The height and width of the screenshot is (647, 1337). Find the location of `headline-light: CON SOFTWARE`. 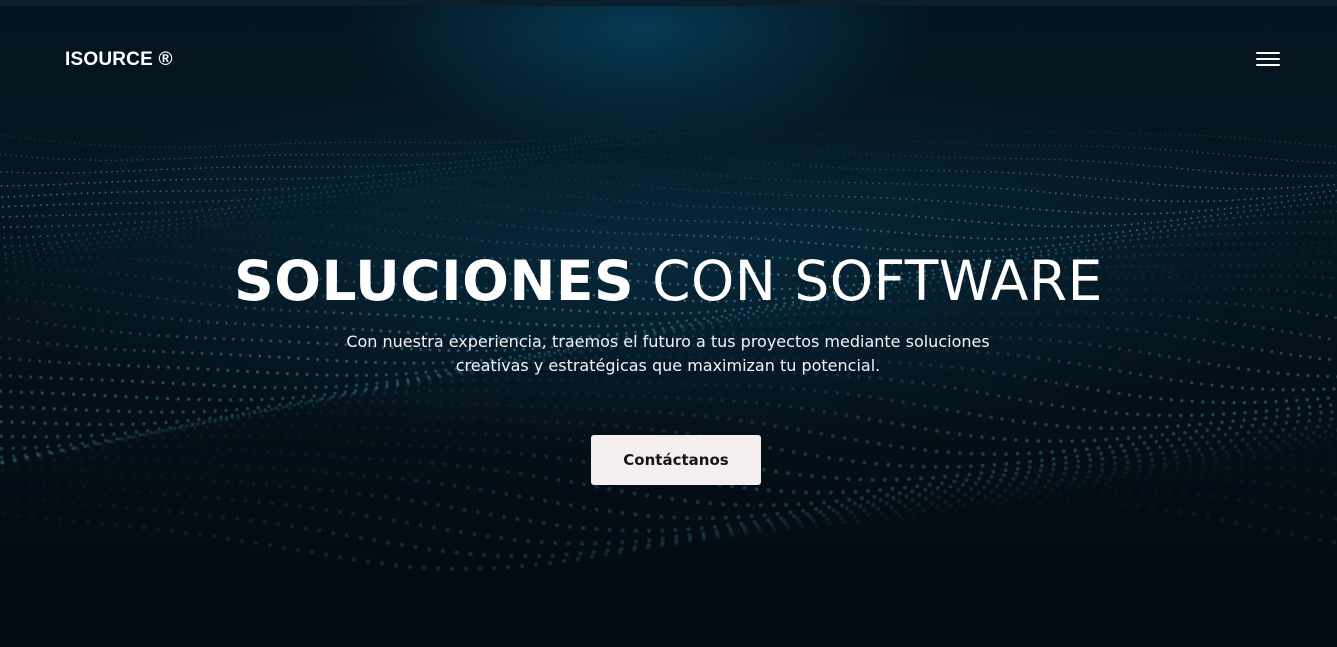

headline-light: CON SOFTWARE is located at coordinates (877, 281).